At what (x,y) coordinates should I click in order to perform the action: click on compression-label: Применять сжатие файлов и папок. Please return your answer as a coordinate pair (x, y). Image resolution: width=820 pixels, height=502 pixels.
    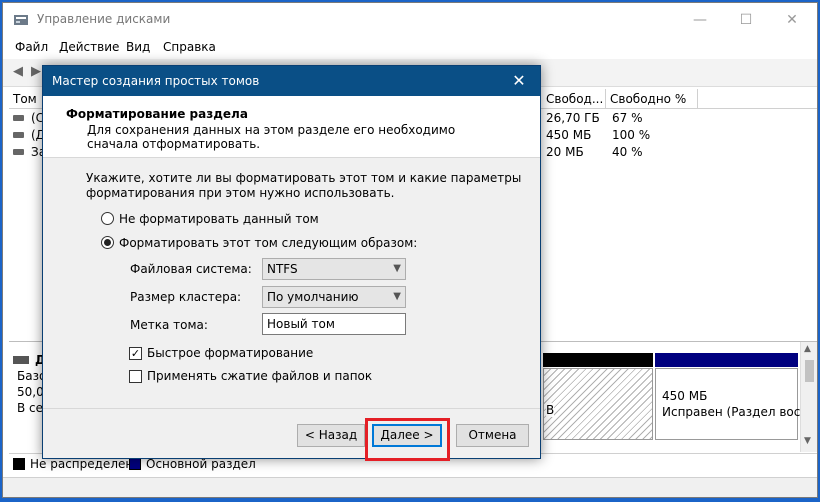
    Looking at the image, I should click on (259, 376).